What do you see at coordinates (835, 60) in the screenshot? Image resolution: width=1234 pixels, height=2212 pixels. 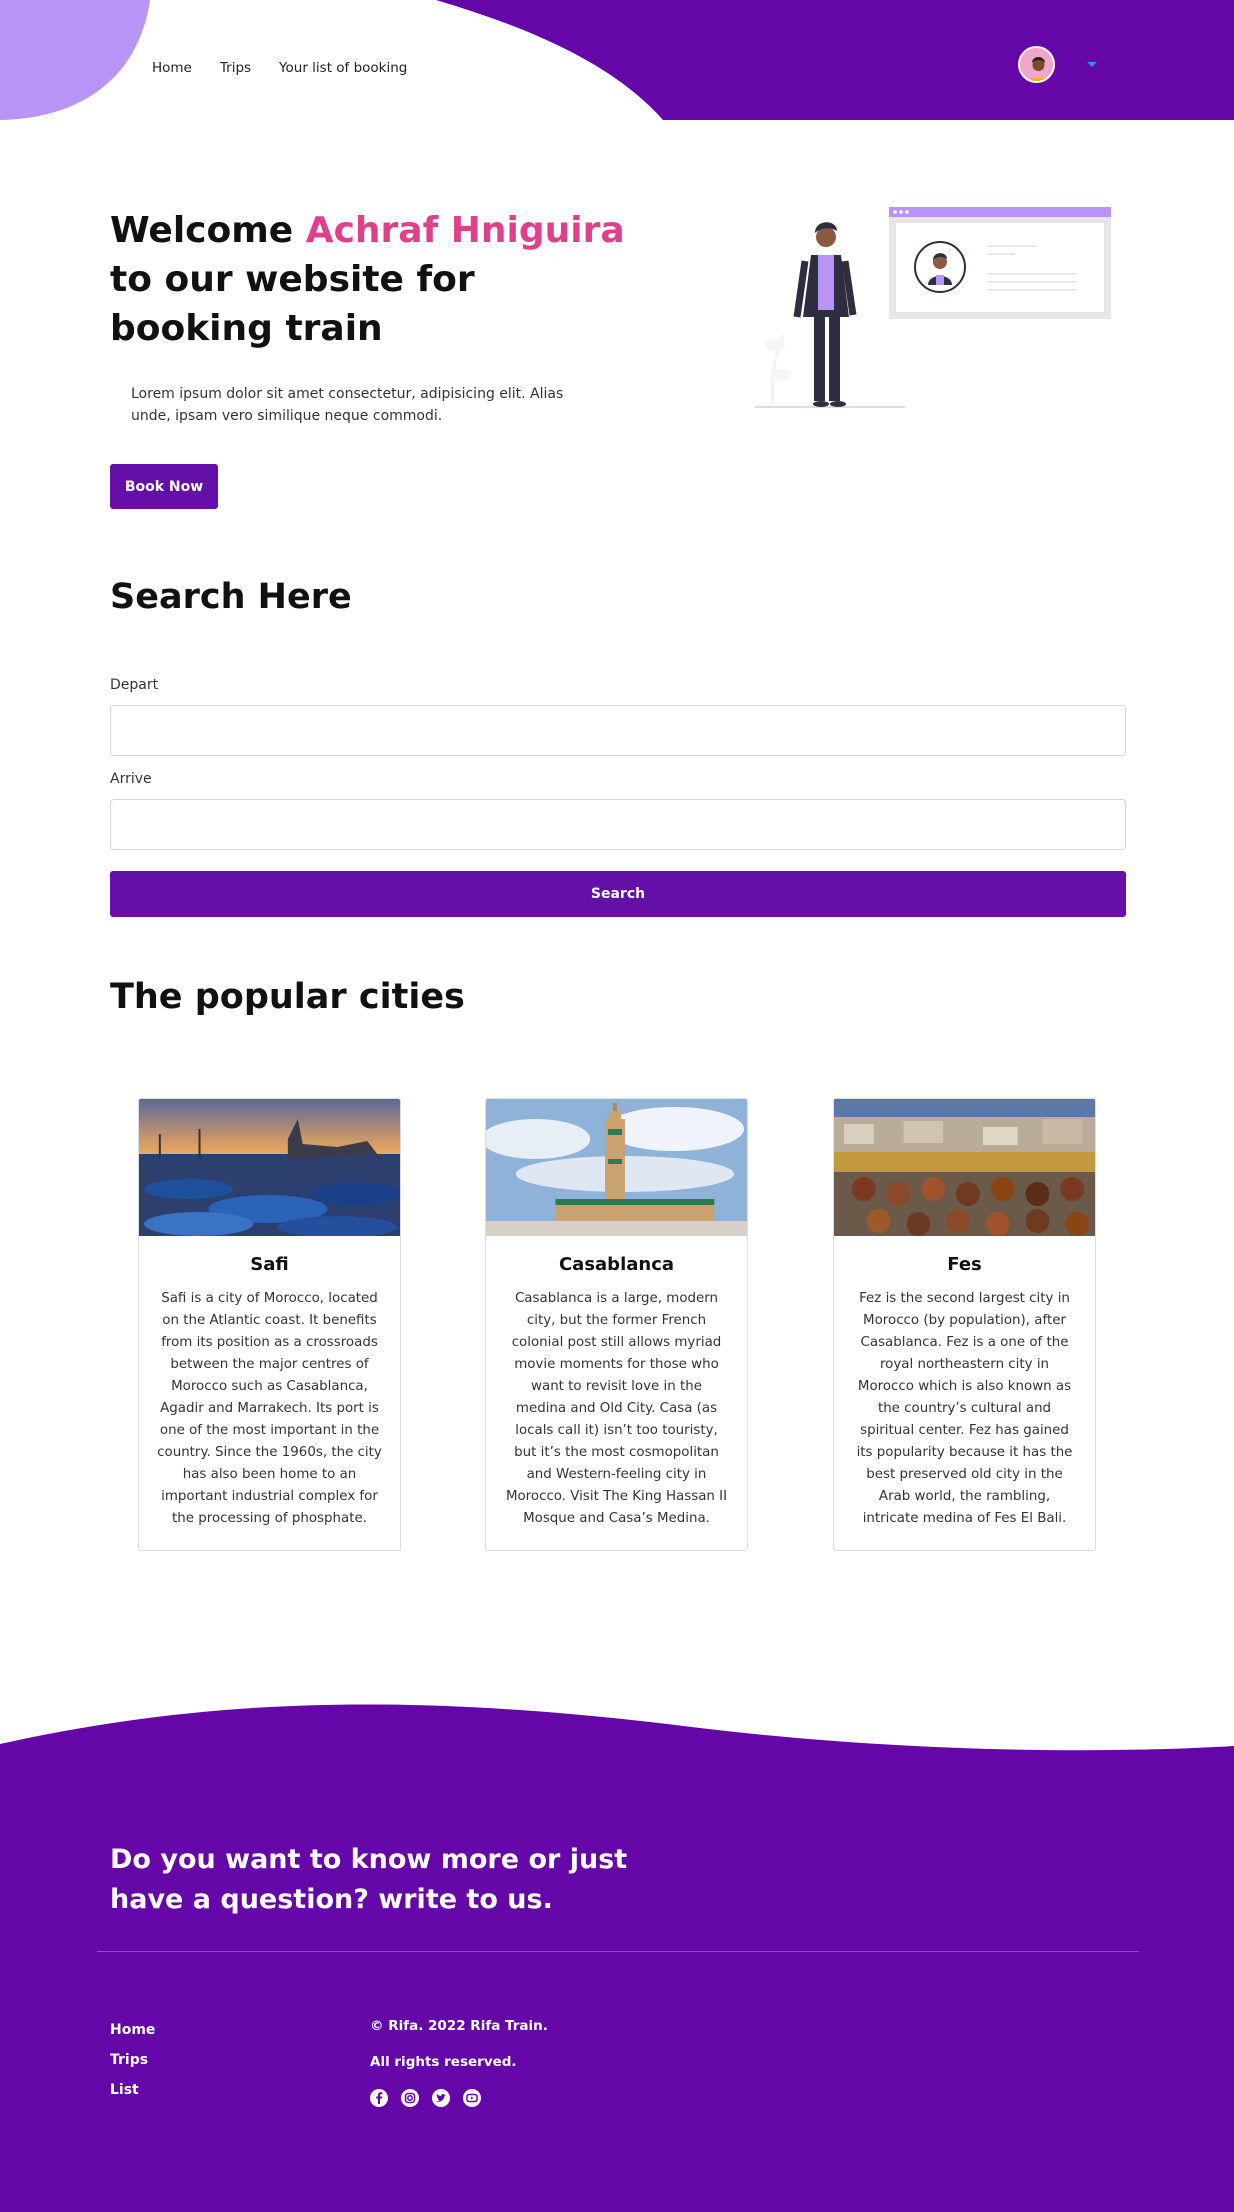 I see `header-blob-right` at bounding box center [835, 60].